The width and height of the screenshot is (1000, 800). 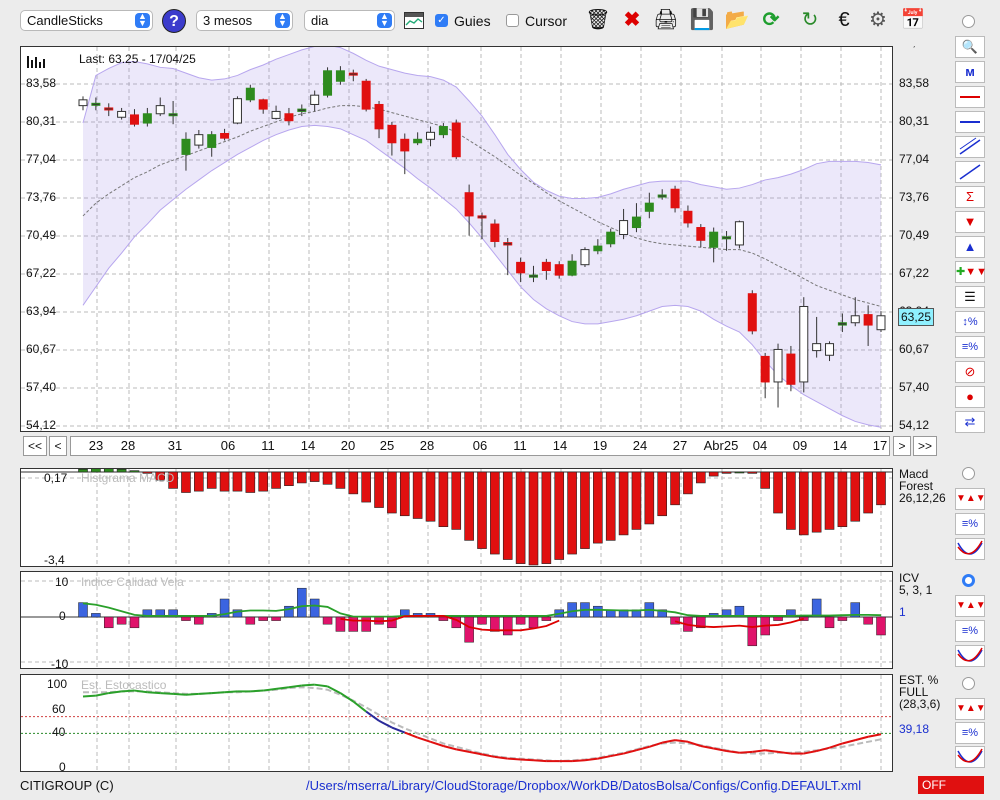 What do you see at coordinates (968, 683) in the screenshot?
I see `stochastic-radio` at bounding box center [968, 683].